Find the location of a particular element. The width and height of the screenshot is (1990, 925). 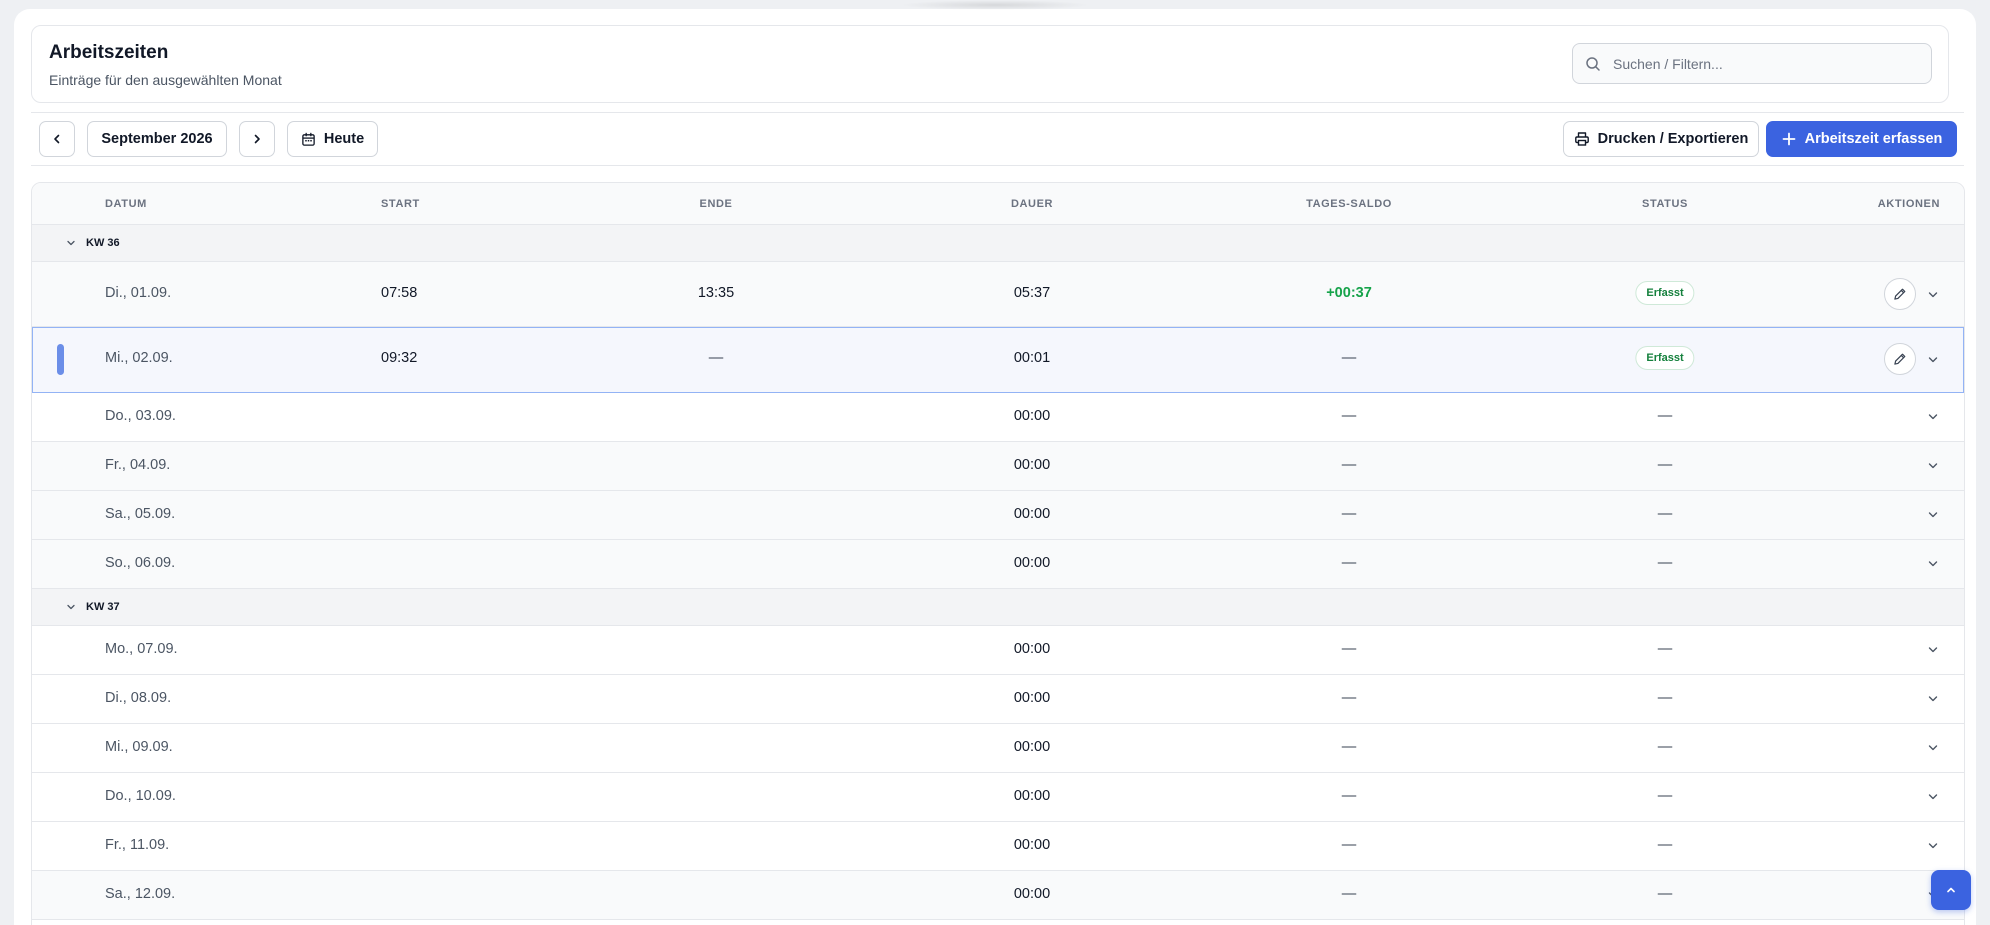

selection-indicator is located at coordinates (60, 359).